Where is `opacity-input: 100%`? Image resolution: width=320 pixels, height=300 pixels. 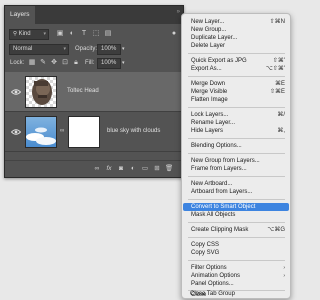 opacity-input: 100% is located at coordinates (109, 49).